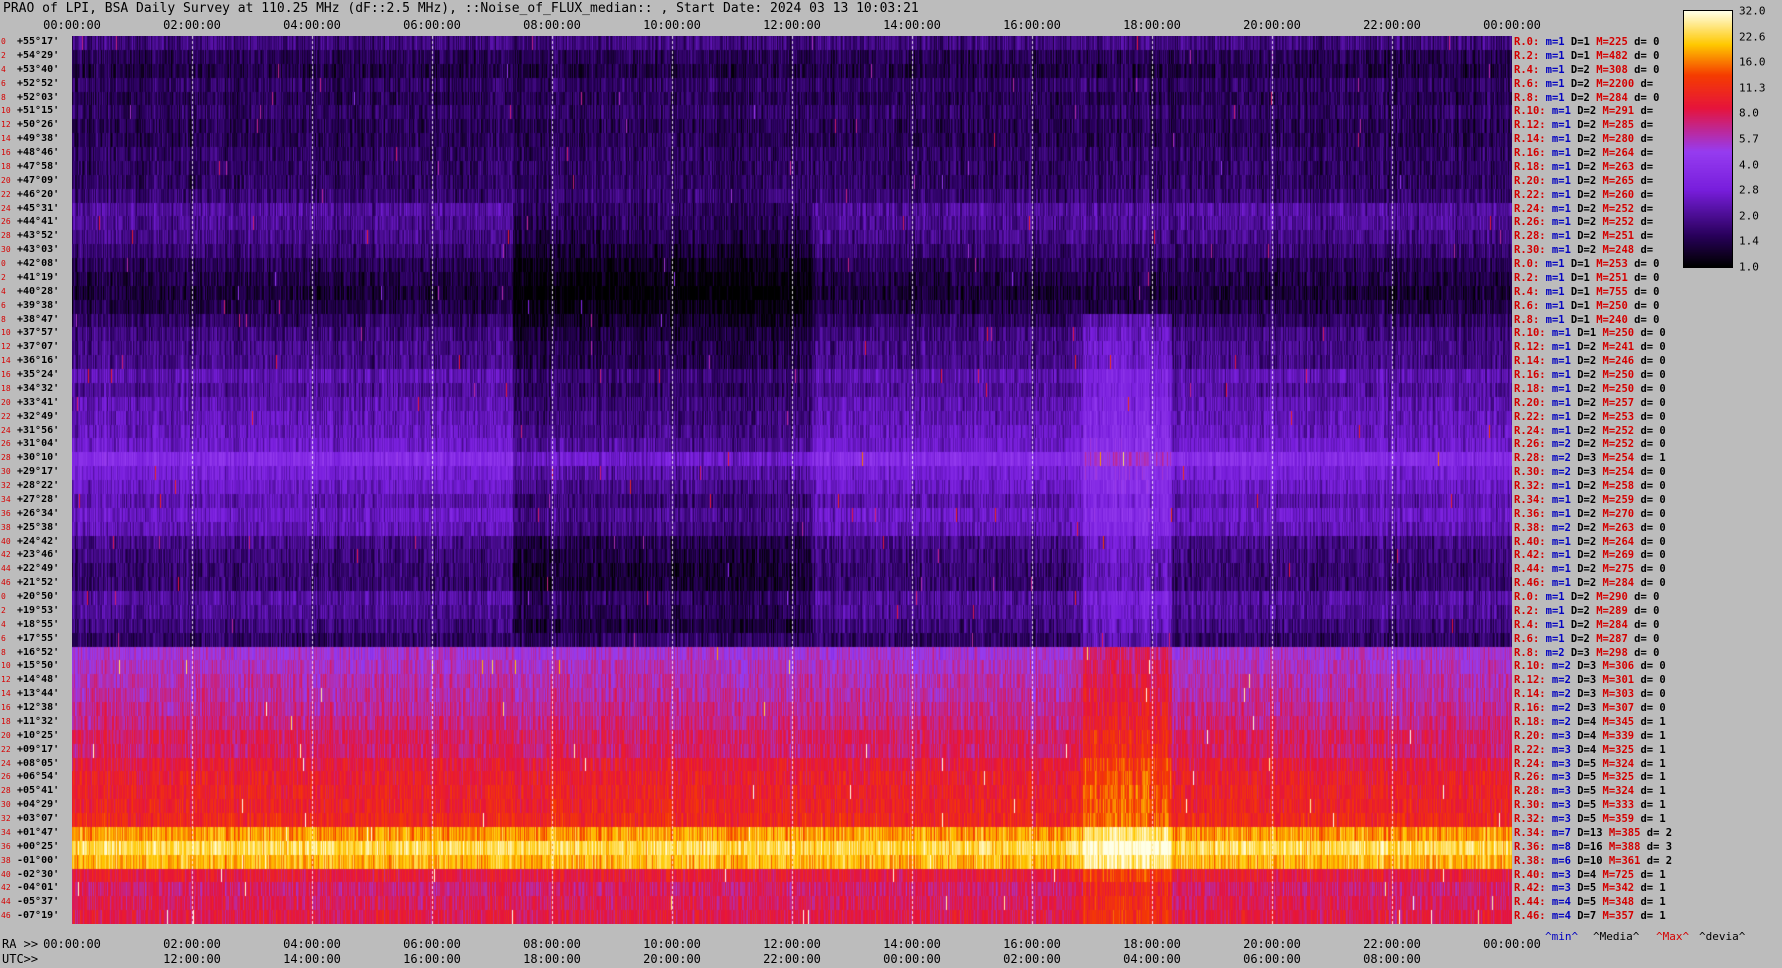 This screenshot has height=968, width=1782. What do you see at coordinates (36, 805) in the screenshot?
I see `declination-label: 30 +04°29'` at bounding box center [36, 805].